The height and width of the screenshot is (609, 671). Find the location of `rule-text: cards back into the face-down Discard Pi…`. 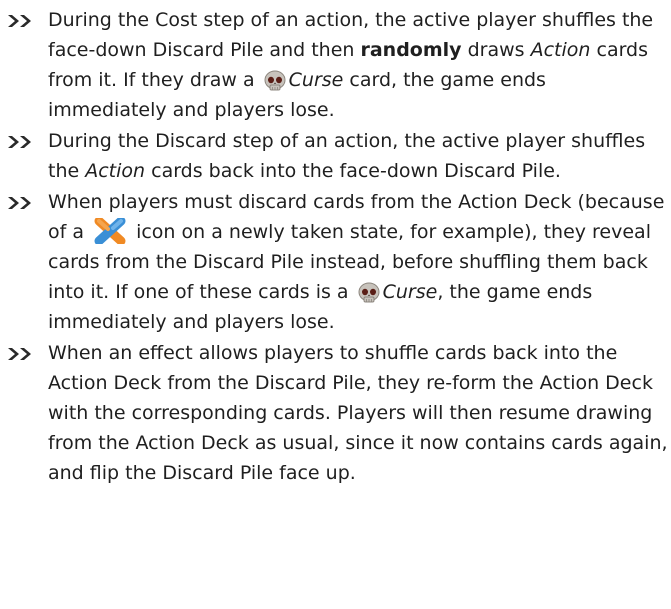

rule-text: cards back into the face-down Discard Pi… is located at coordinates (353, 171).